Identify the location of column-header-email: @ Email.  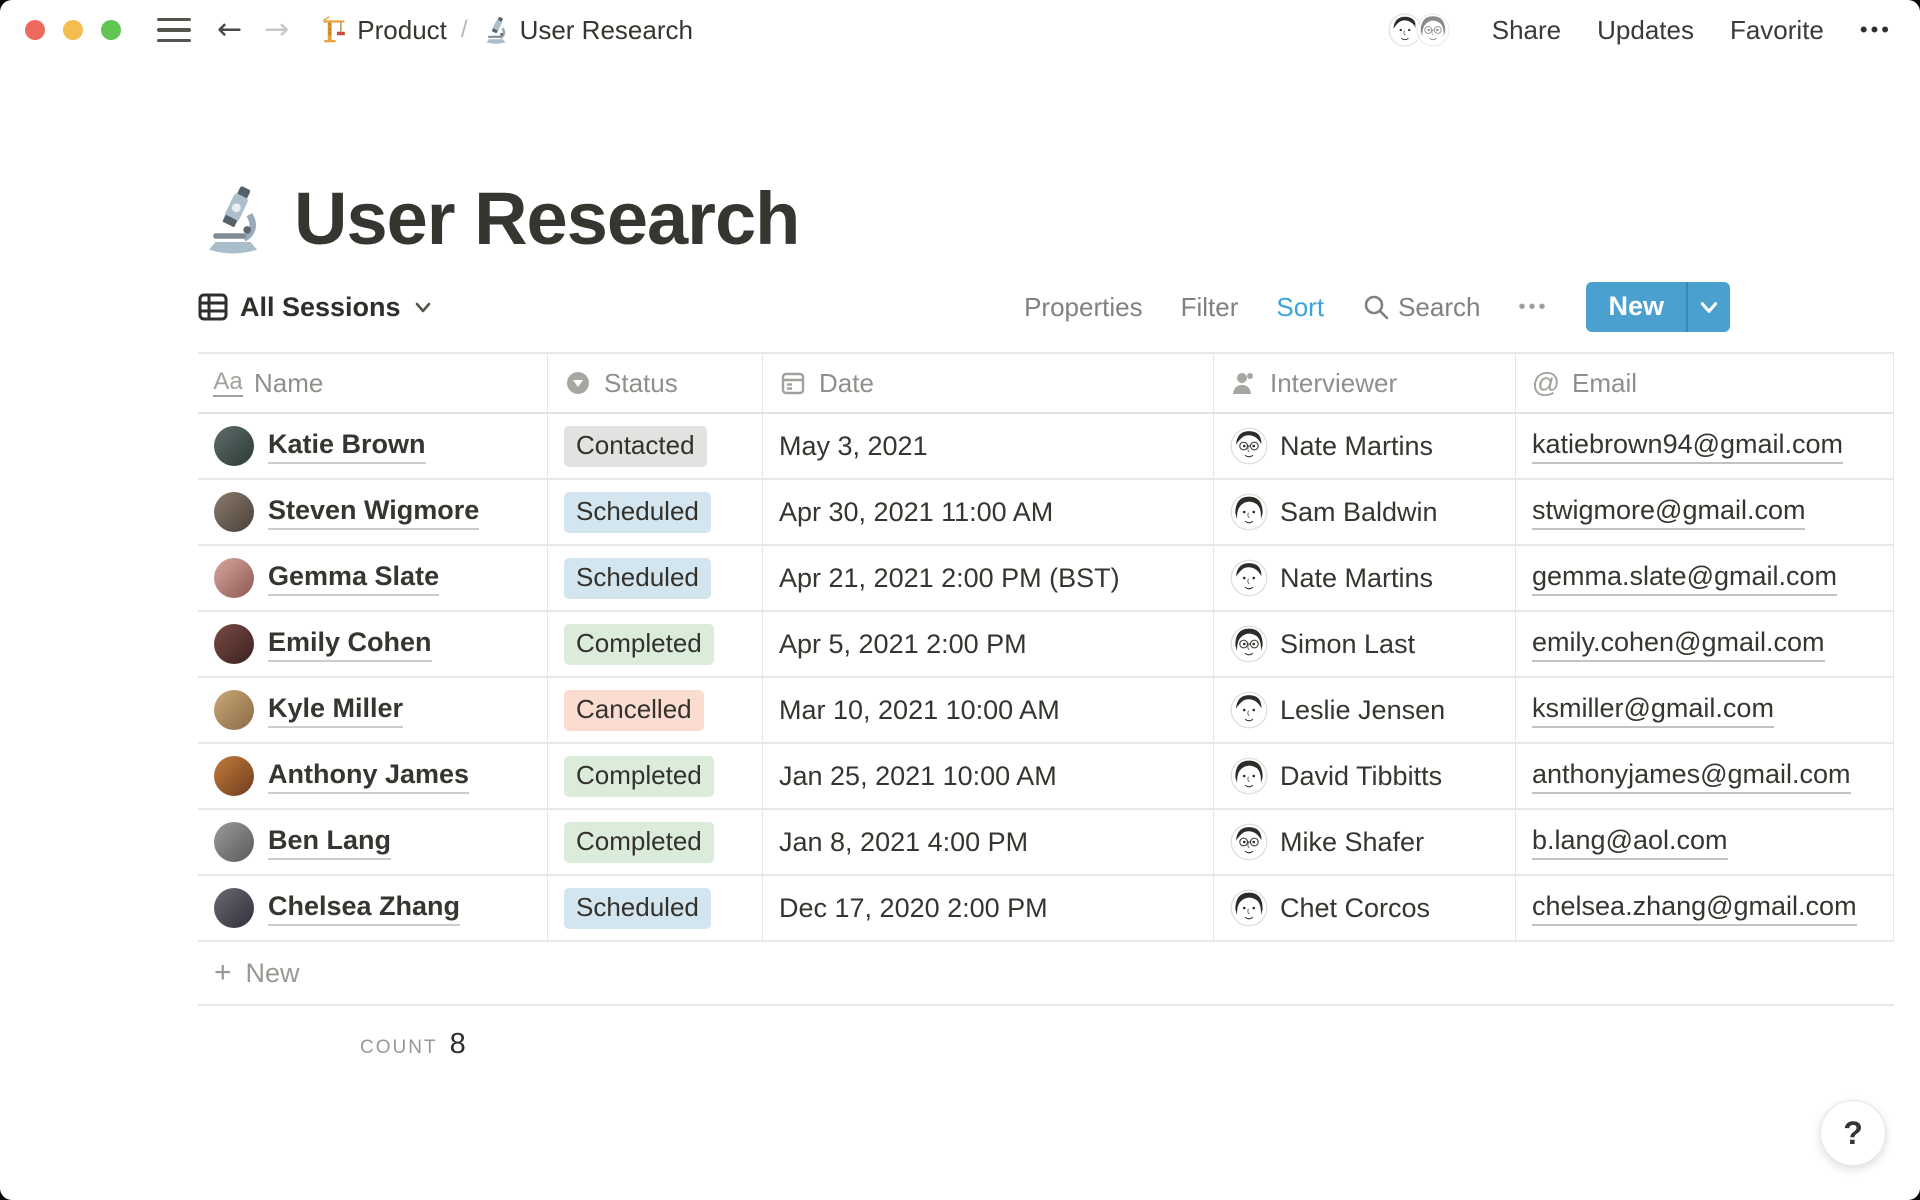
(1705, 383).